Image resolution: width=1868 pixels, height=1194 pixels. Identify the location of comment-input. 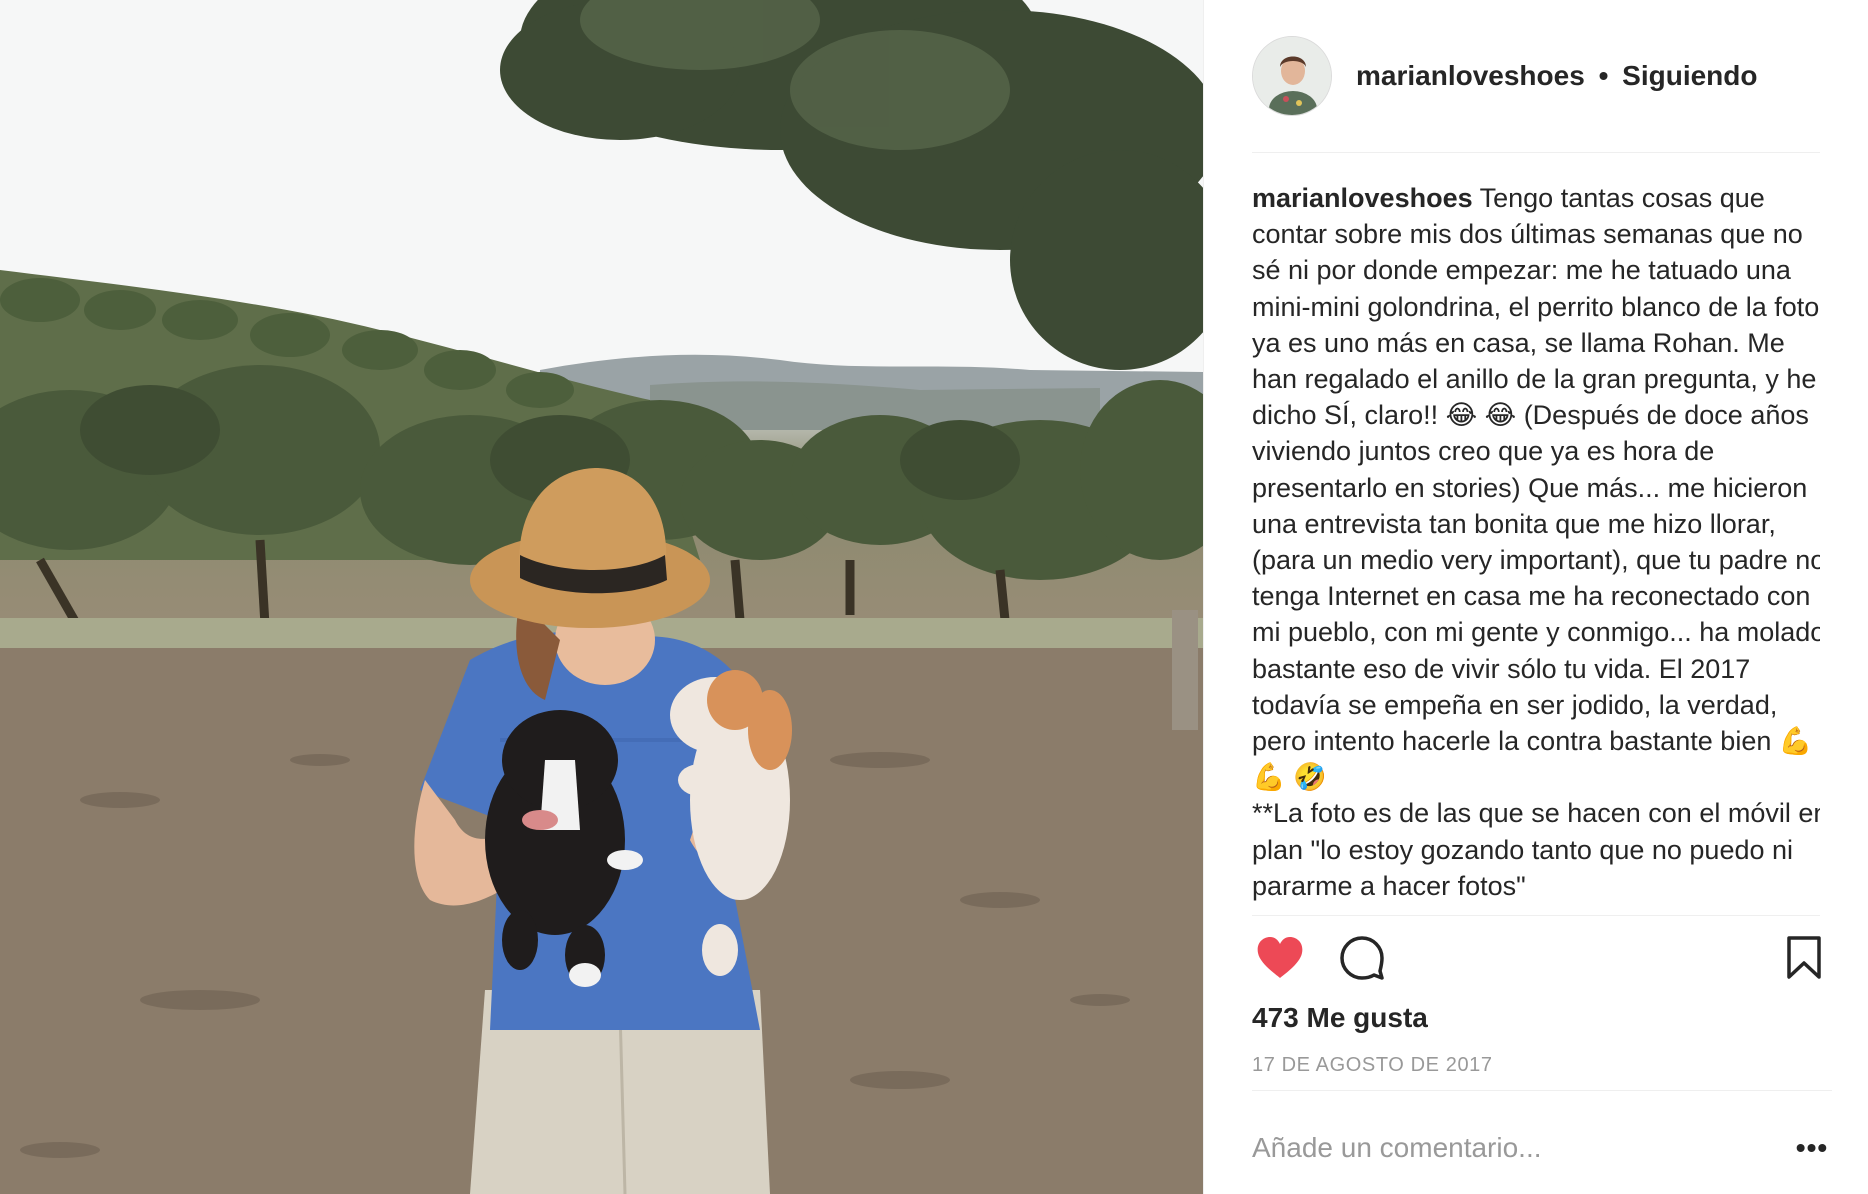
(1522, 1148).